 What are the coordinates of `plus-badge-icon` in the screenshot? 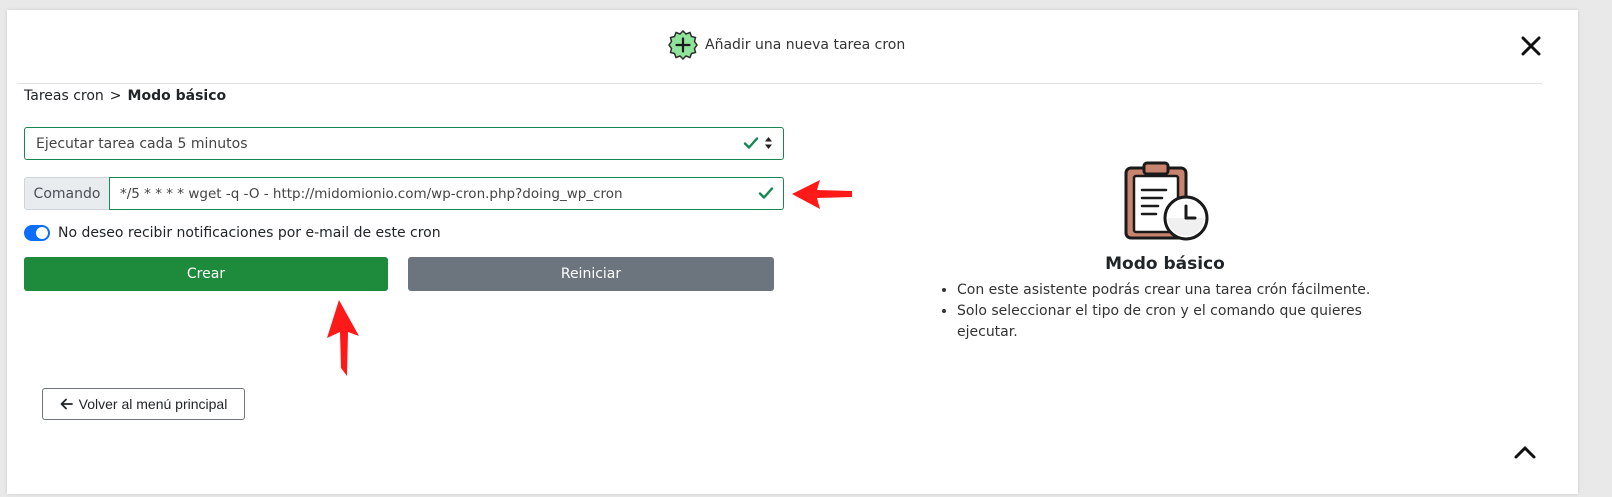 It's located at (683, 45).